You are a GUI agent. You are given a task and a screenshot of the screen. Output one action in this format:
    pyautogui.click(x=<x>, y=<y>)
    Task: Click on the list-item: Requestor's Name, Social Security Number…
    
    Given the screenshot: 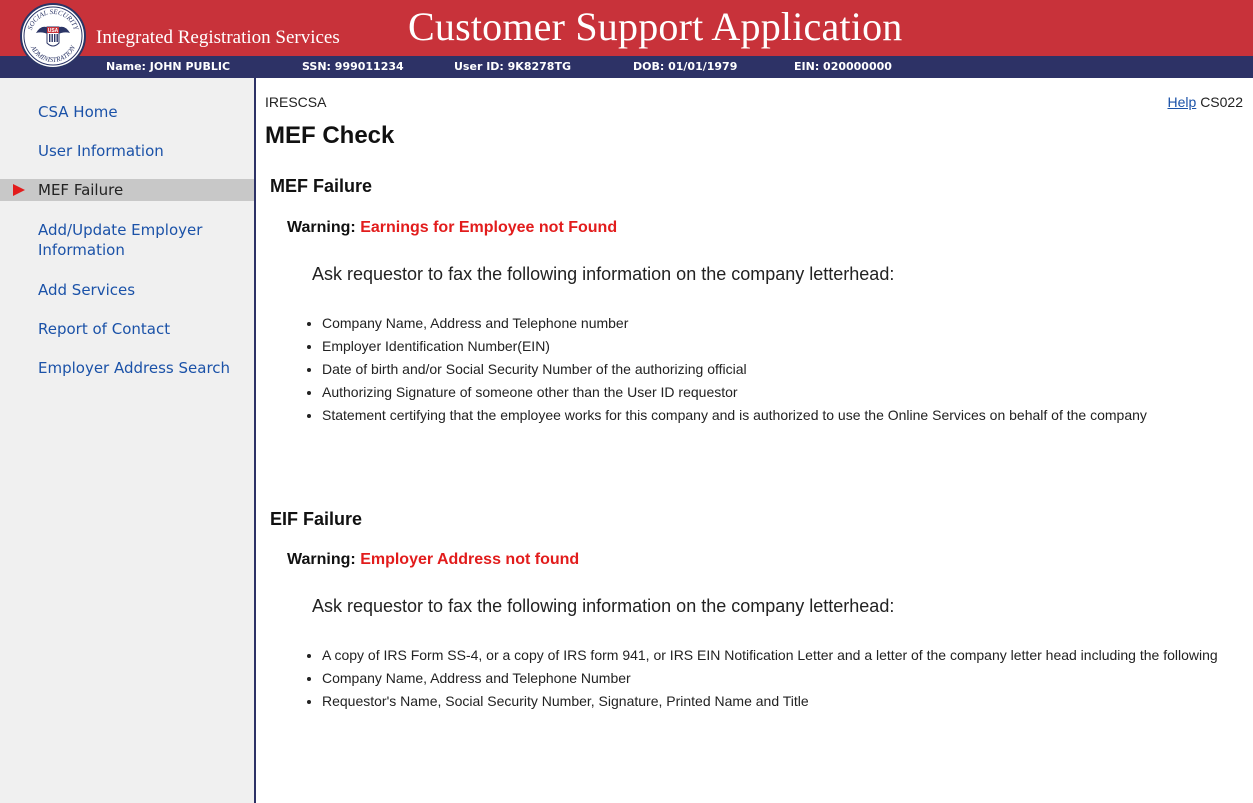 What is the action you would take?
    pyautogui.click(x=787, y=701)
    